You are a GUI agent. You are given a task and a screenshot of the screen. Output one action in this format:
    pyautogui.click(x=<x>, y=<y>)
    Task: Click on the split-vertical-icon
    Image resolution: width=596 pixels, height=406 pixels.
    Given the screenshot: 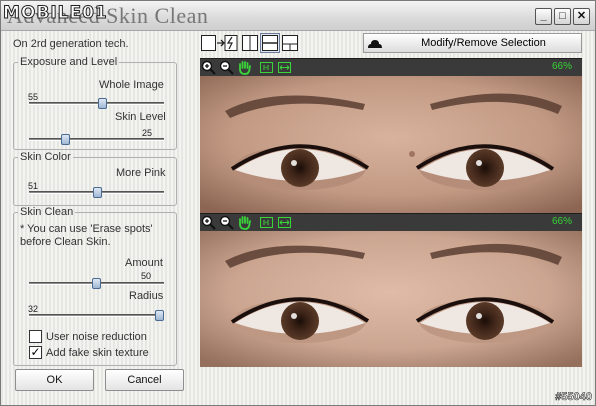 What is the action you would take?
    pyautogui.click(x=250, y=43)
    